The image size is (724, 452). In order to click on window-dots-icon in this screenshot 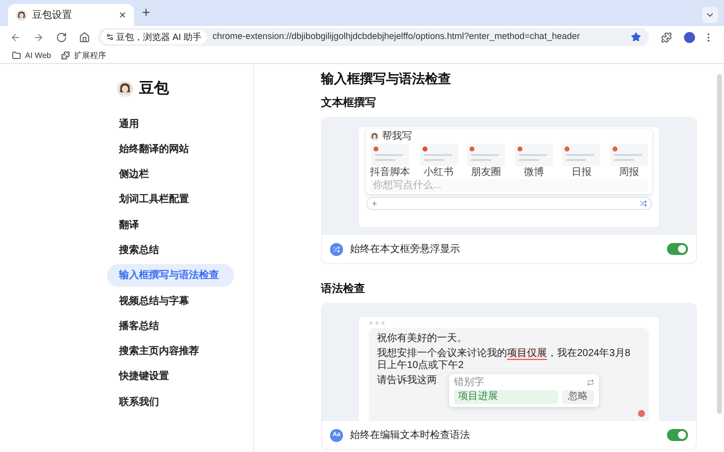, I will do `click(378, 323)`.